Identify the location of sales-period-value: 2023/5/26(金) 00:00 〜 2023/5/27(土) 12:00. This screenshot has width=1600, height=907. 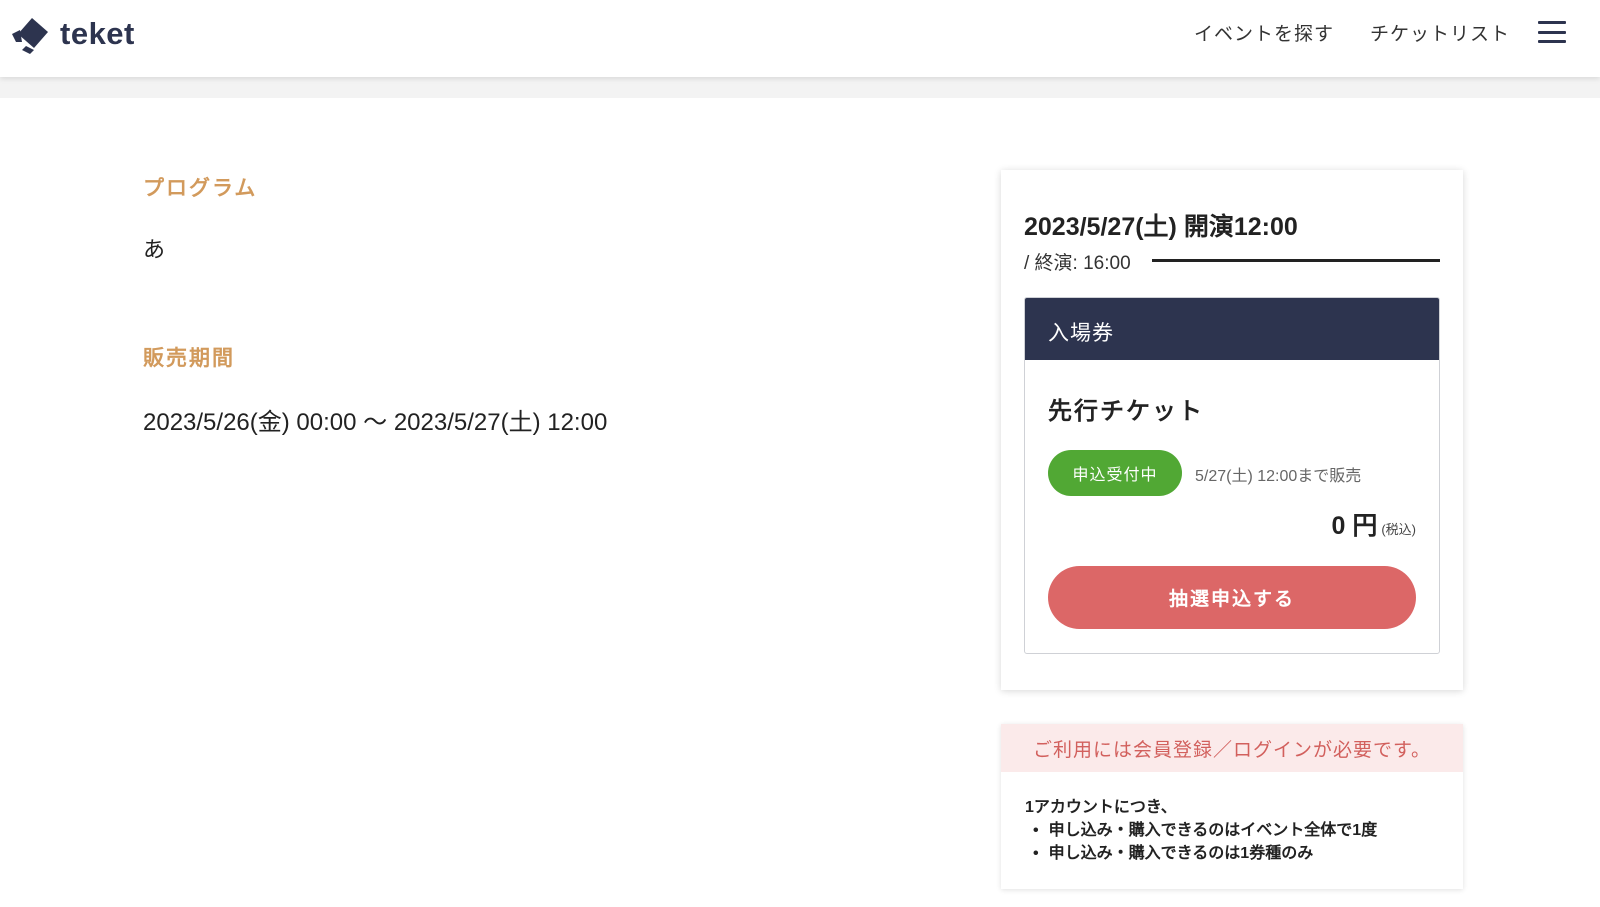
(375, 422).